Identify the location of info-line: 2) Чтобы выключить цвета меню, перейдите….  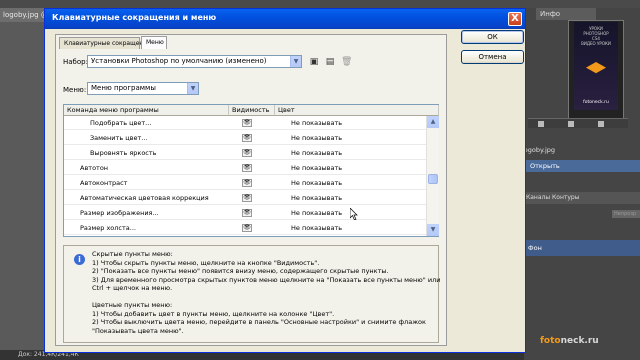
(259, 322).